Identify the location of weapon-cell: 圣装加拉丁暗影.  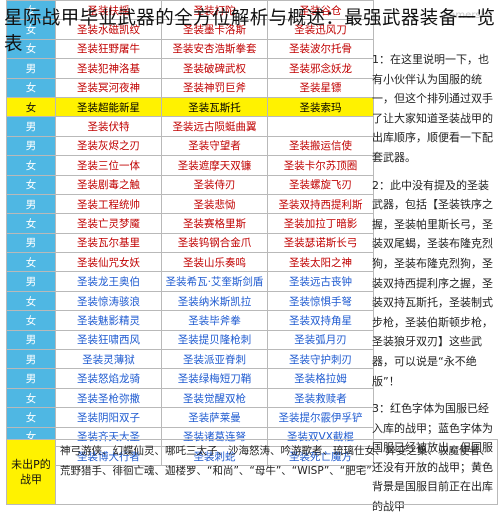
(320, 223).